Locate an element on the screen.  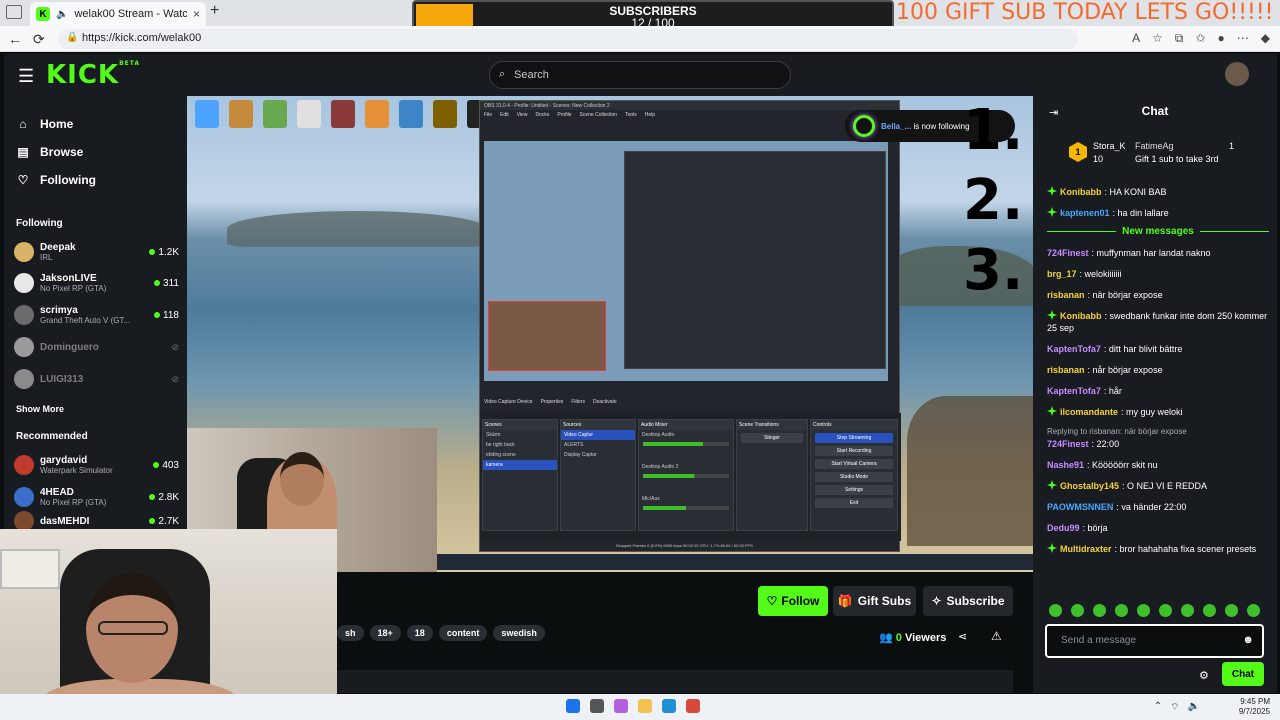
network-icon: ⌔ is located at coordinates (1174, 707).